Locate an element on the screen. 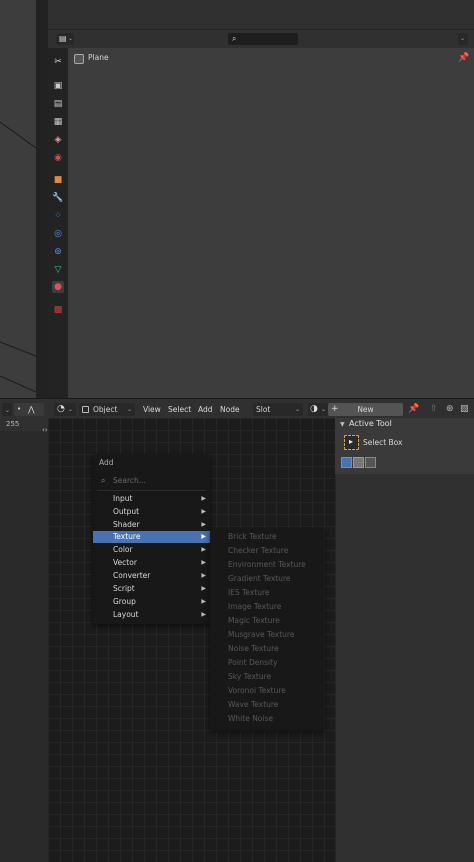 The image size is (474, 862). menu-item-musgrave-texture: Musgrave Texture is located at coordinates (261, 635).